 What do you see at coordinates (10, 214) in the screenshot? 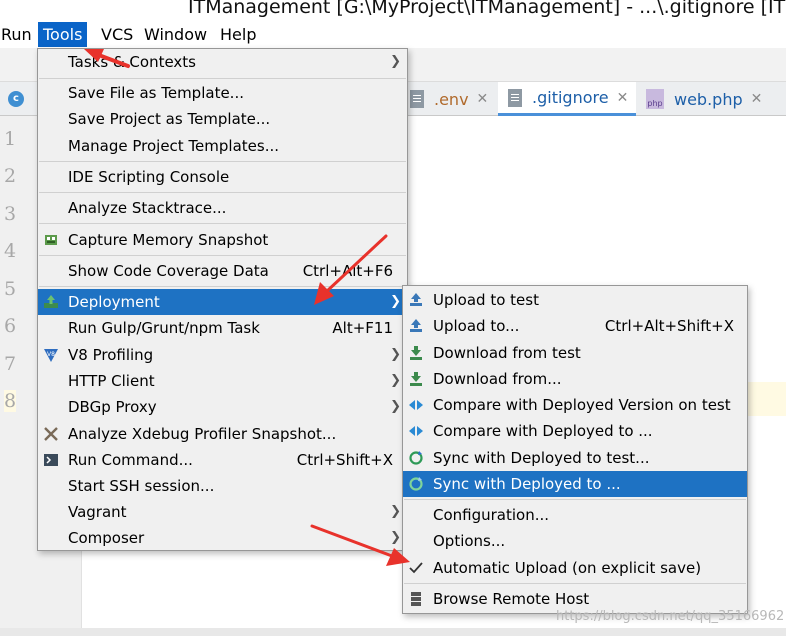
I see `line-number: 3` at bounding box center [10, 214].